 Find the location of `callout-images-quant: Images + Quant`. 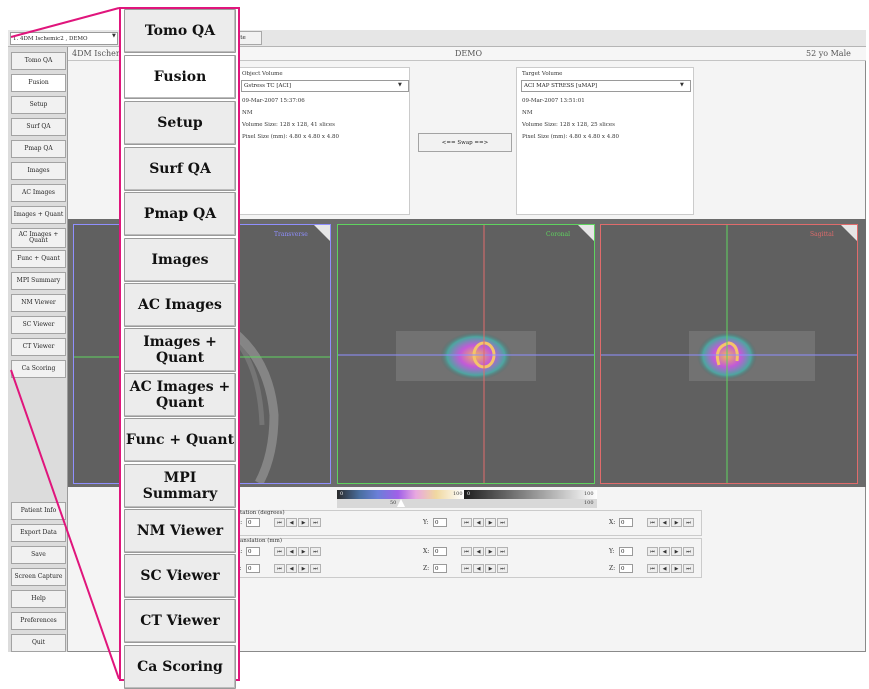

callout-images-quant: Images + Quant is located at coordinates (180, 350).